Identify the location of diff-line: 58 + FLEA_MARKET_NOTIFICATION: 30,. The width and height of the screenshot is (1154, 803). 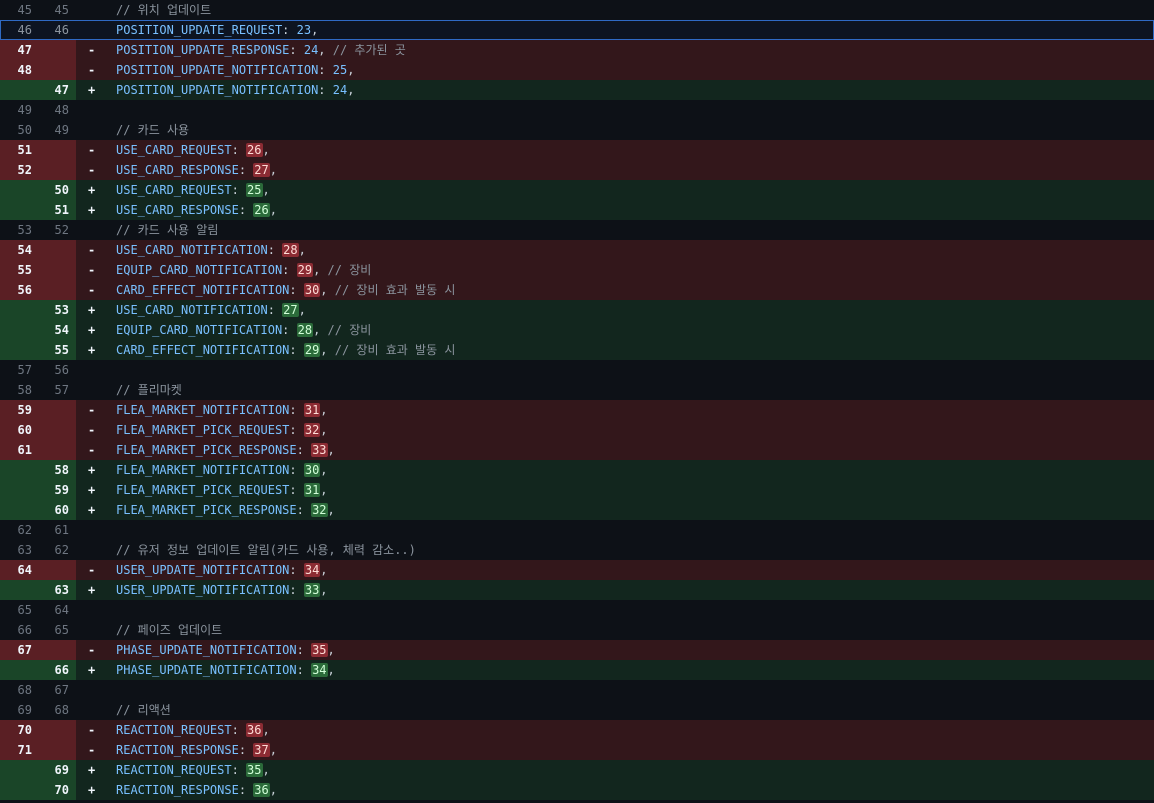
(577, 470).